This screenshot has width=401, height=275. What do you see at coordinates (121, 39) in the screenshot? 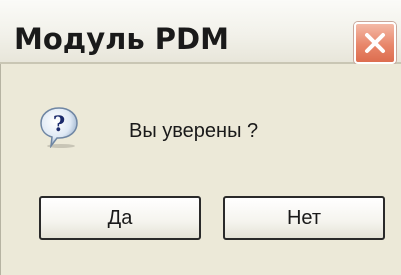
I see `window-title: Модуль PDM` at bounding box center [121, 39].